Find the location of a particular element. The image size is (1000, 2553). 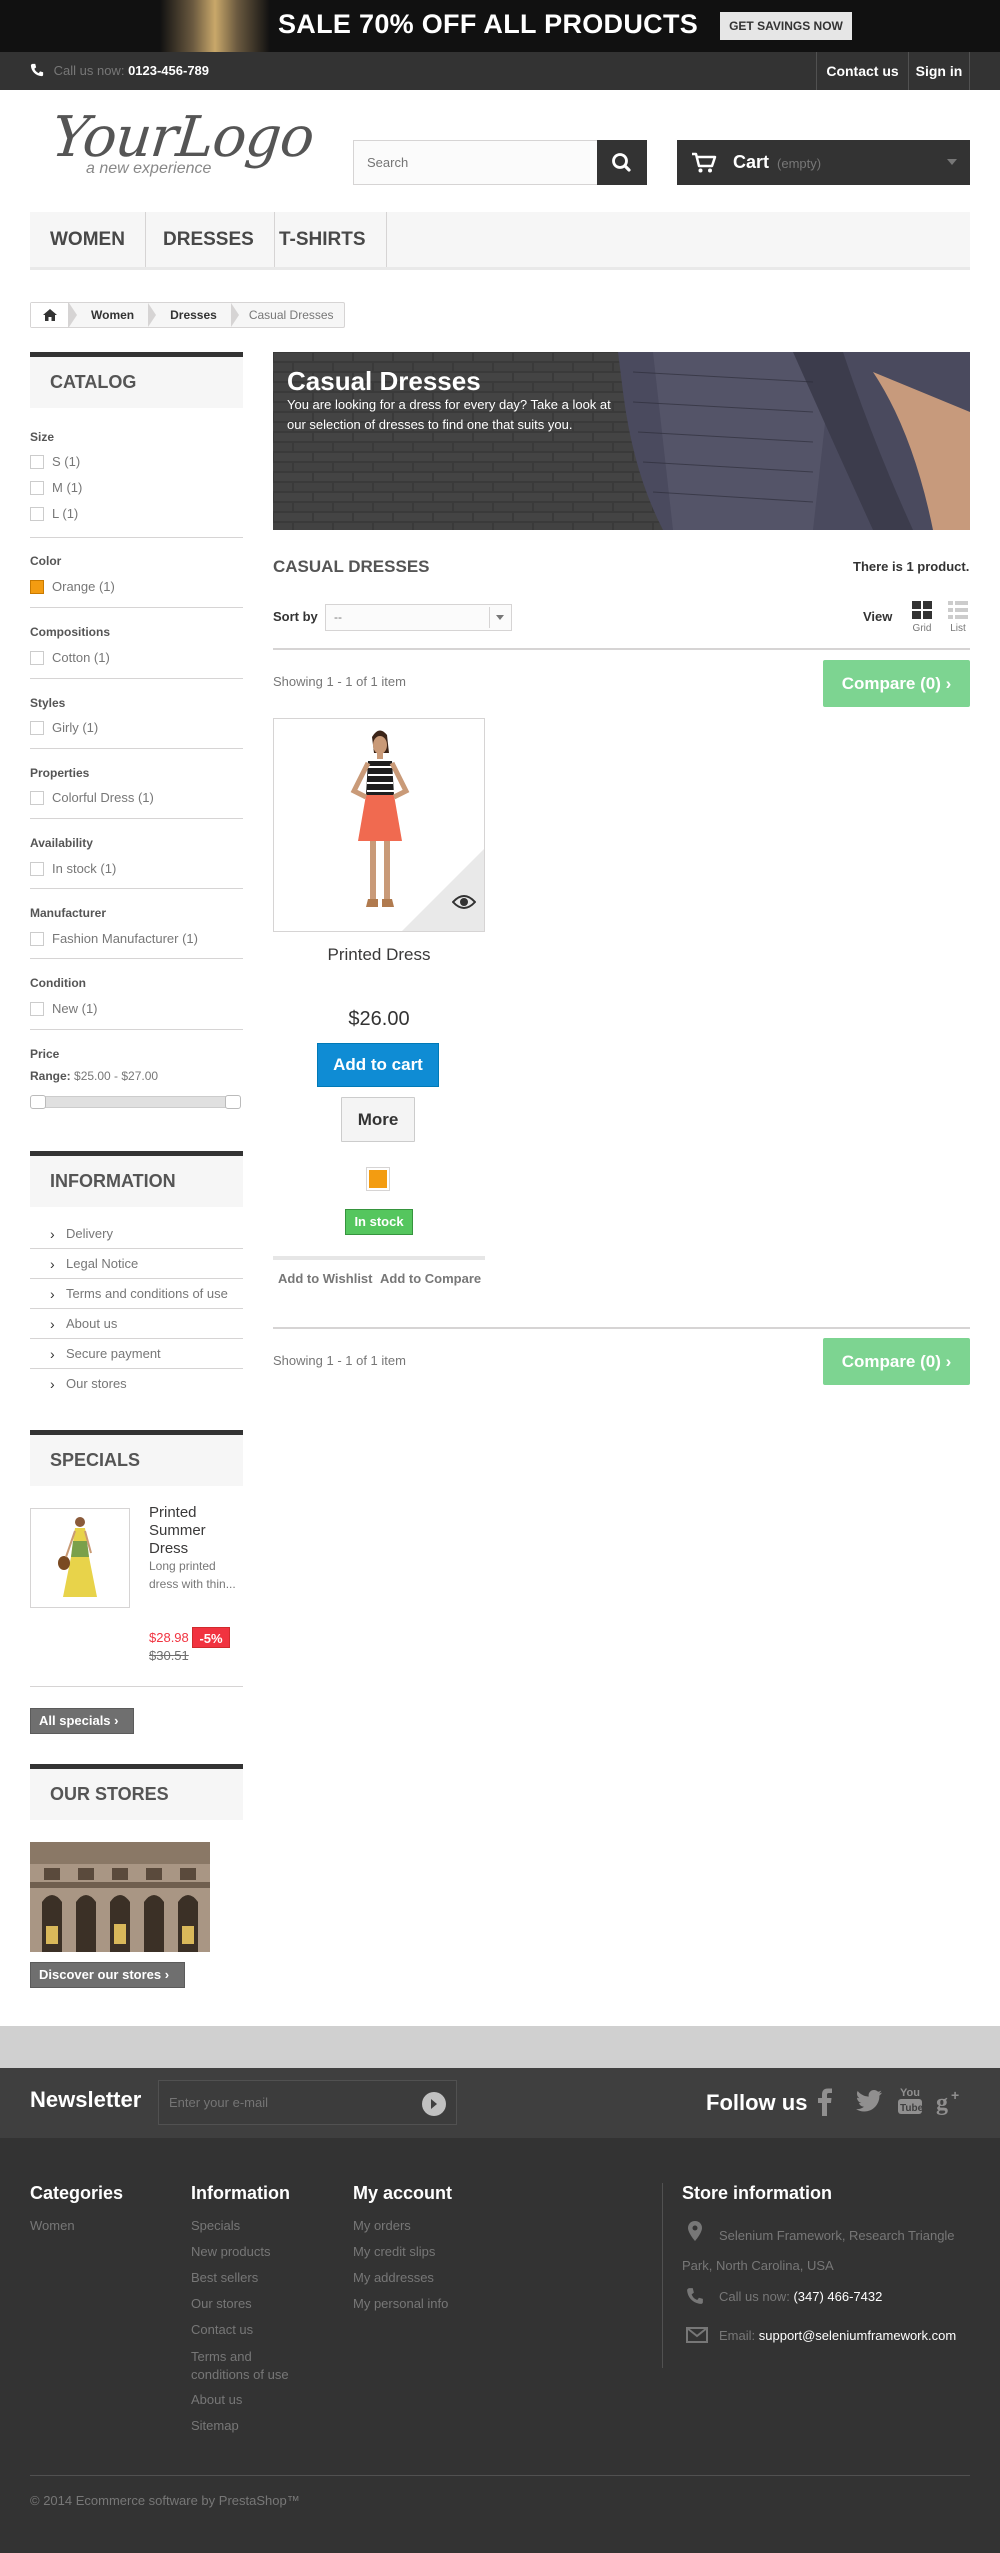

search-button is located at coordinates (622, 162).